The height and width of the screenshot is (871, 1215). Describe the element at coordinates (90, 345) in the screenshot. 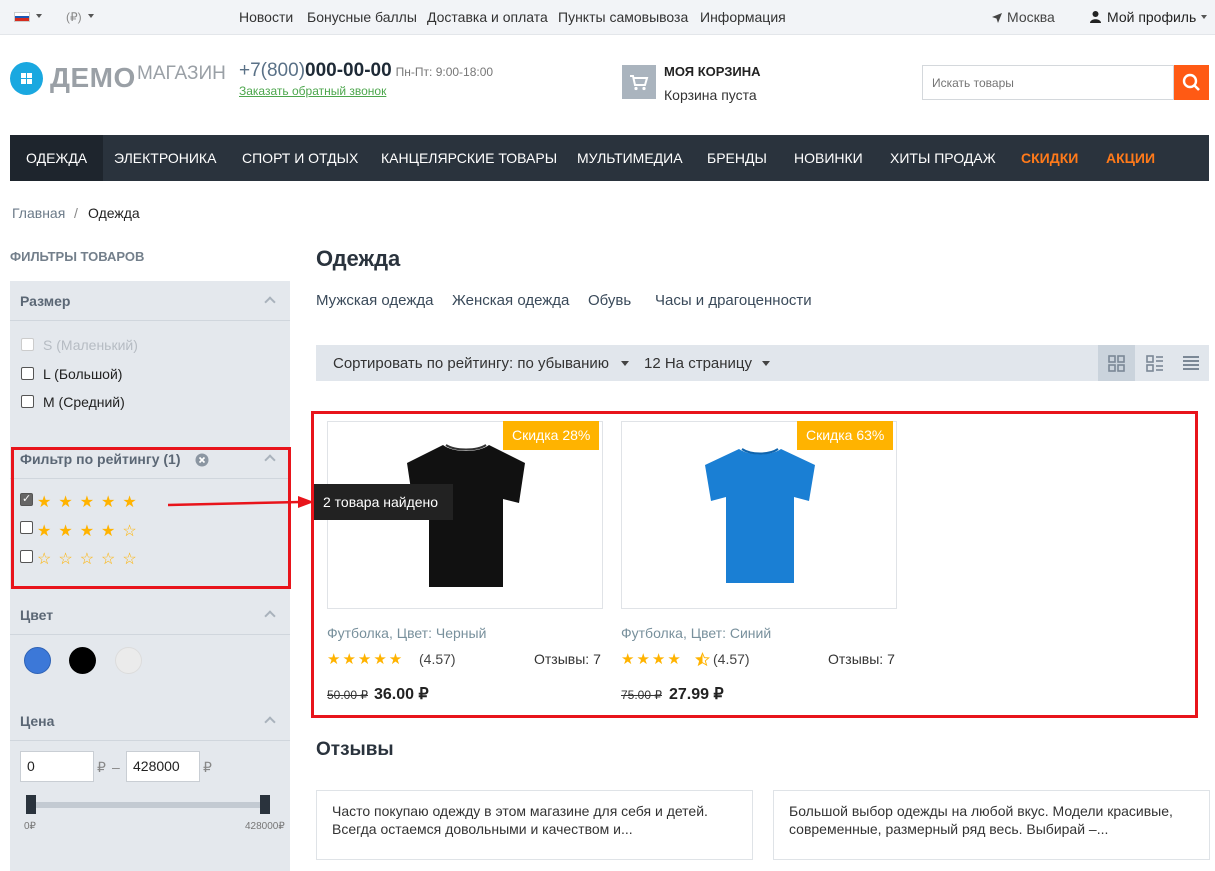

I see `size-option-s: S (Маленький)` at that location.